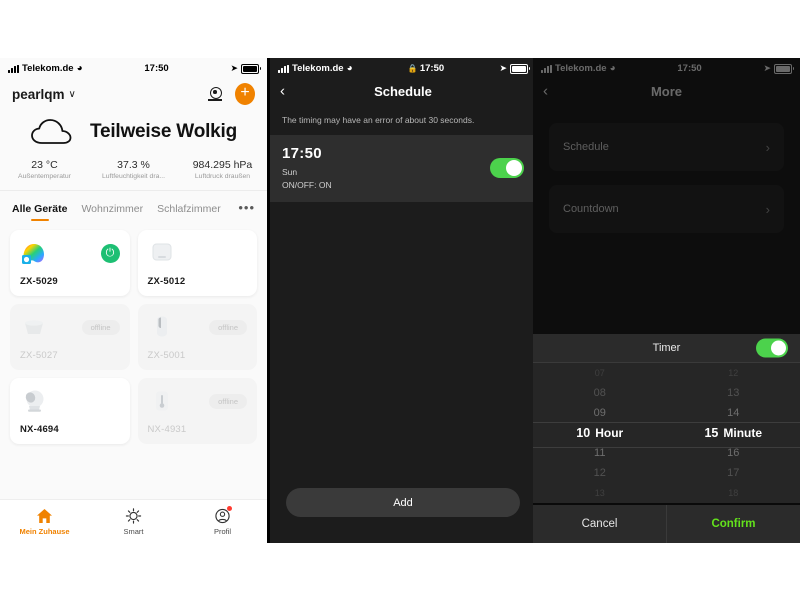 This screenshot has height=600, width=800. I want to click on page-title: More, so click(666, 91).